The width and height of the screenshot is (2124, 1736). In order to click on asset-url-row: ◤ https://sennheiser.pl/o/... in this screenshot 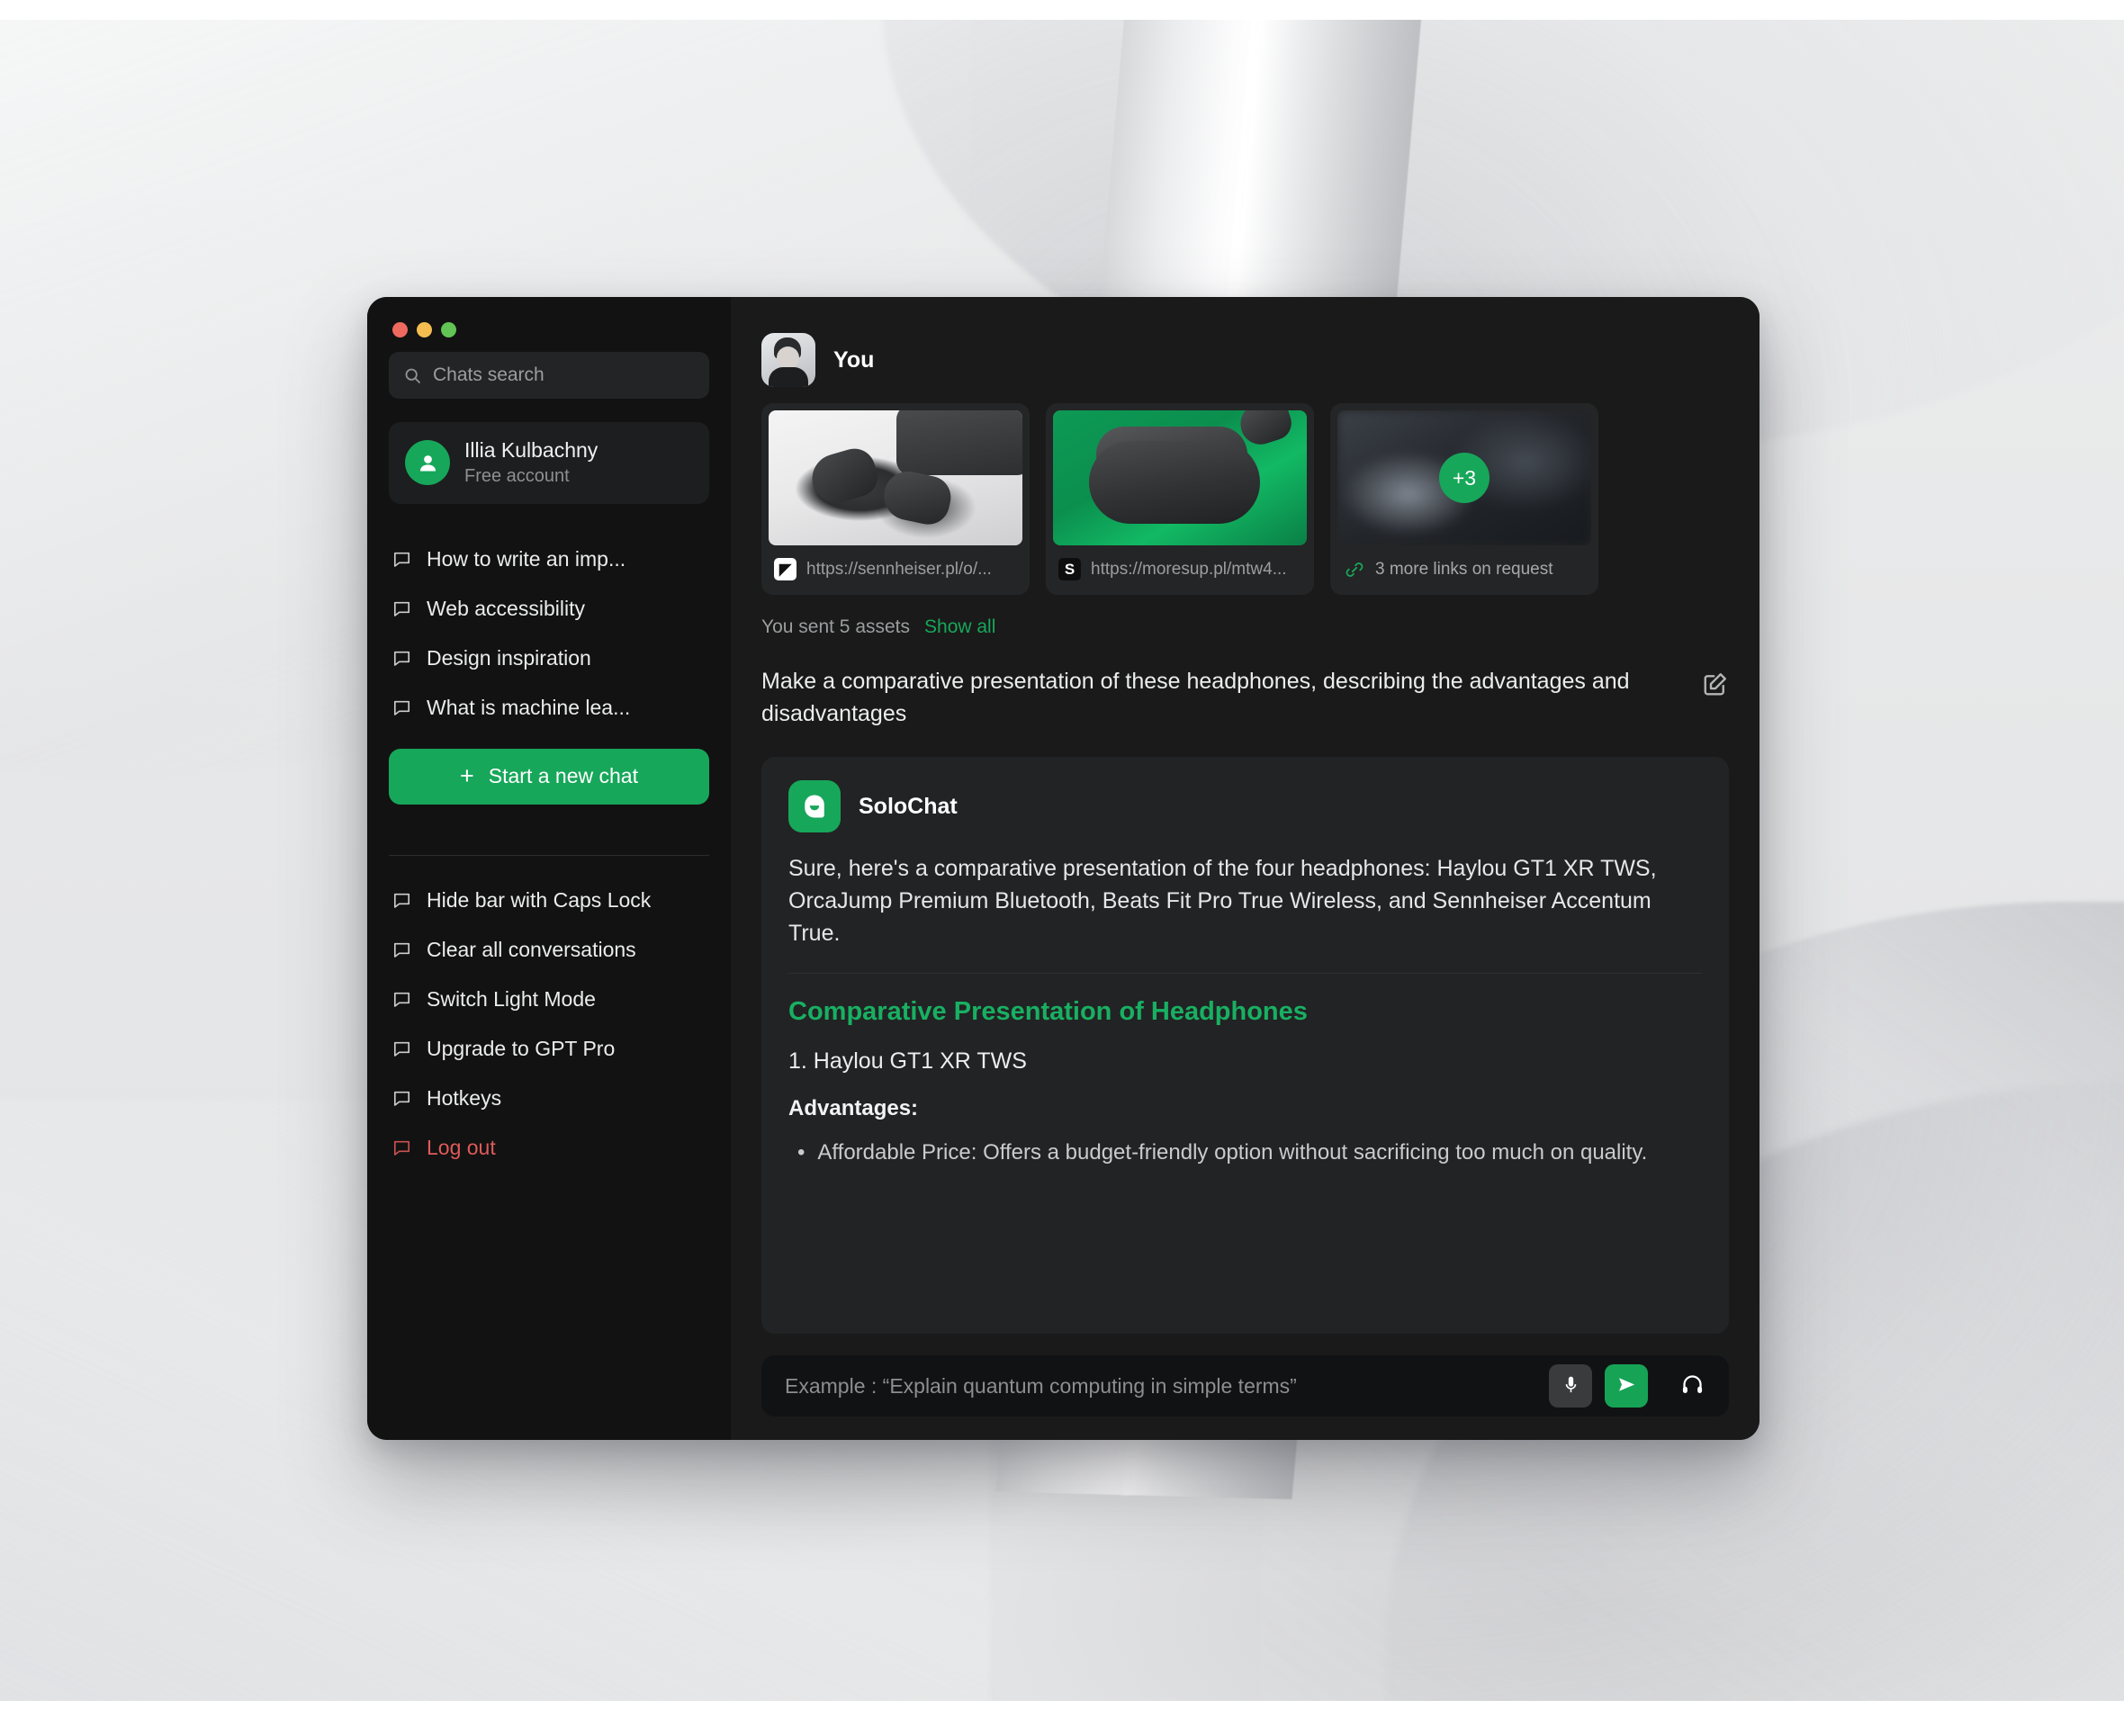, I will do `click(895, 570)`.